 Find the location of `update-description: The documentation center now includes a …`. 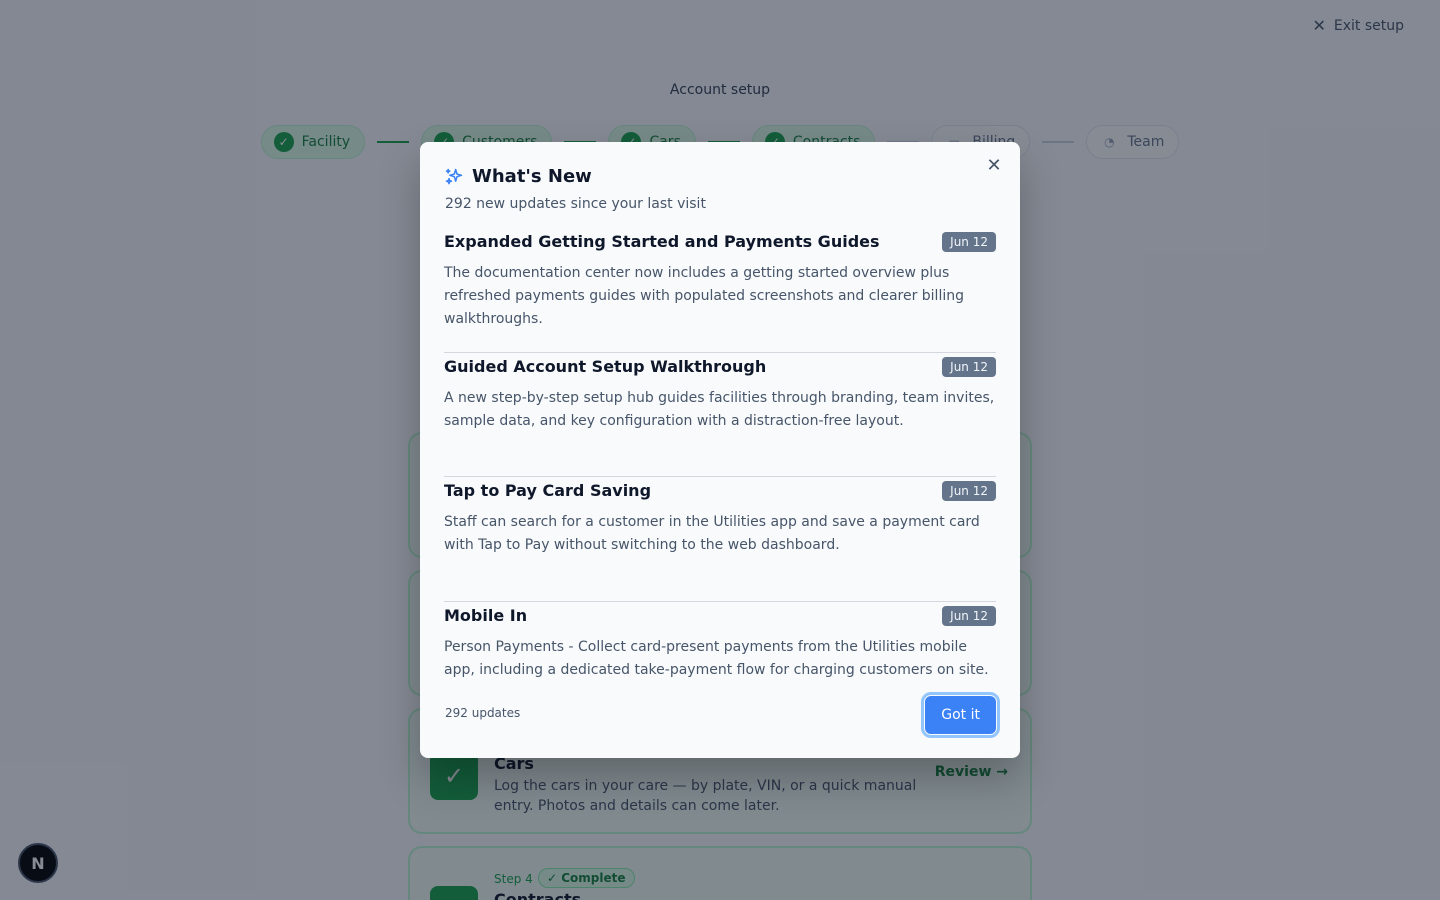

update-description: The documentation center now includes a … is located at coordinates (704, 296).